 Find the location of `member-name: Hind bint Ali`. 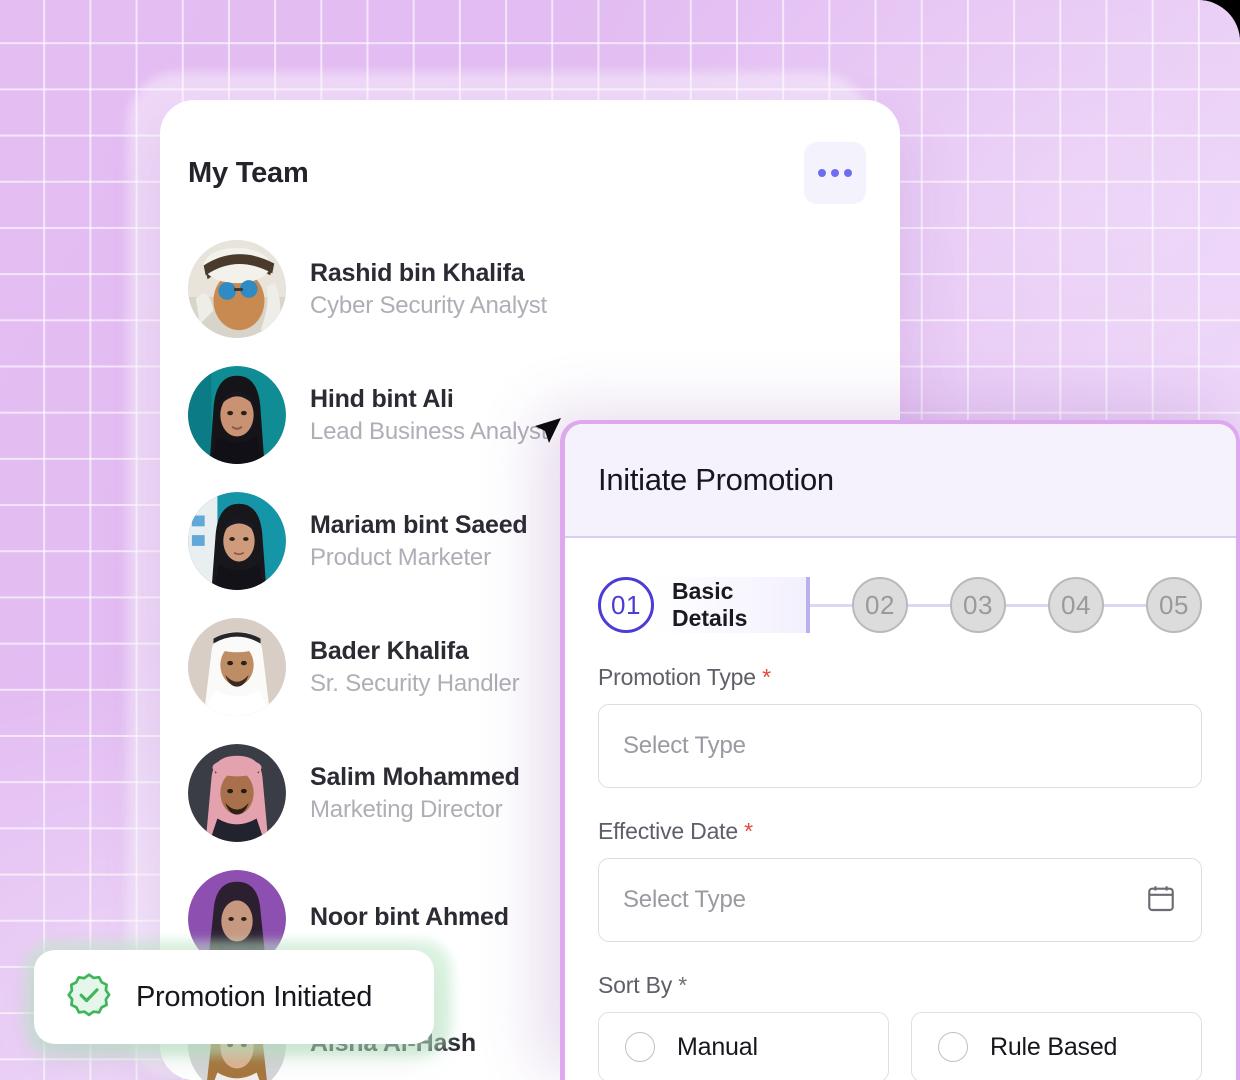

member-name: Hind bint Ali is located at coordinates (382, 398).